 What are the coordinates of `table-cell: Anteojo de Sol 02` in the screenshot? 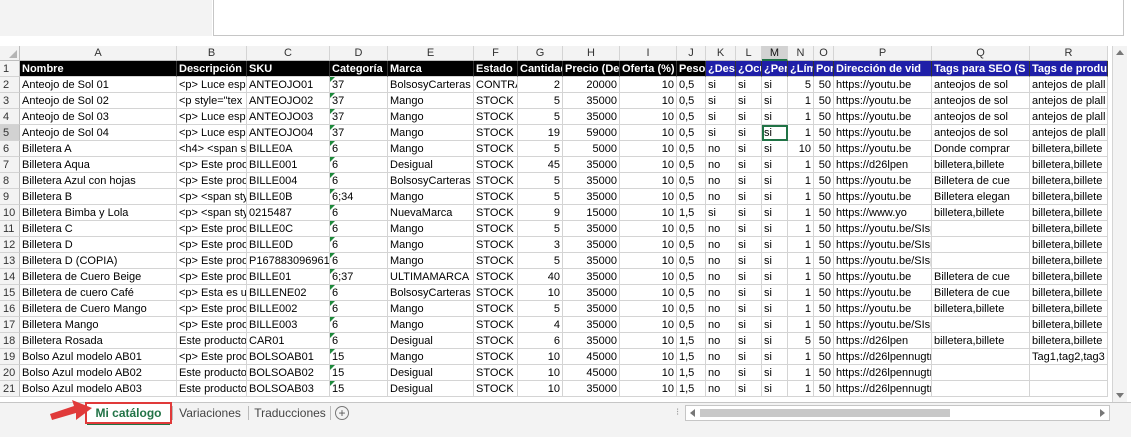 It's located at (98, 101).